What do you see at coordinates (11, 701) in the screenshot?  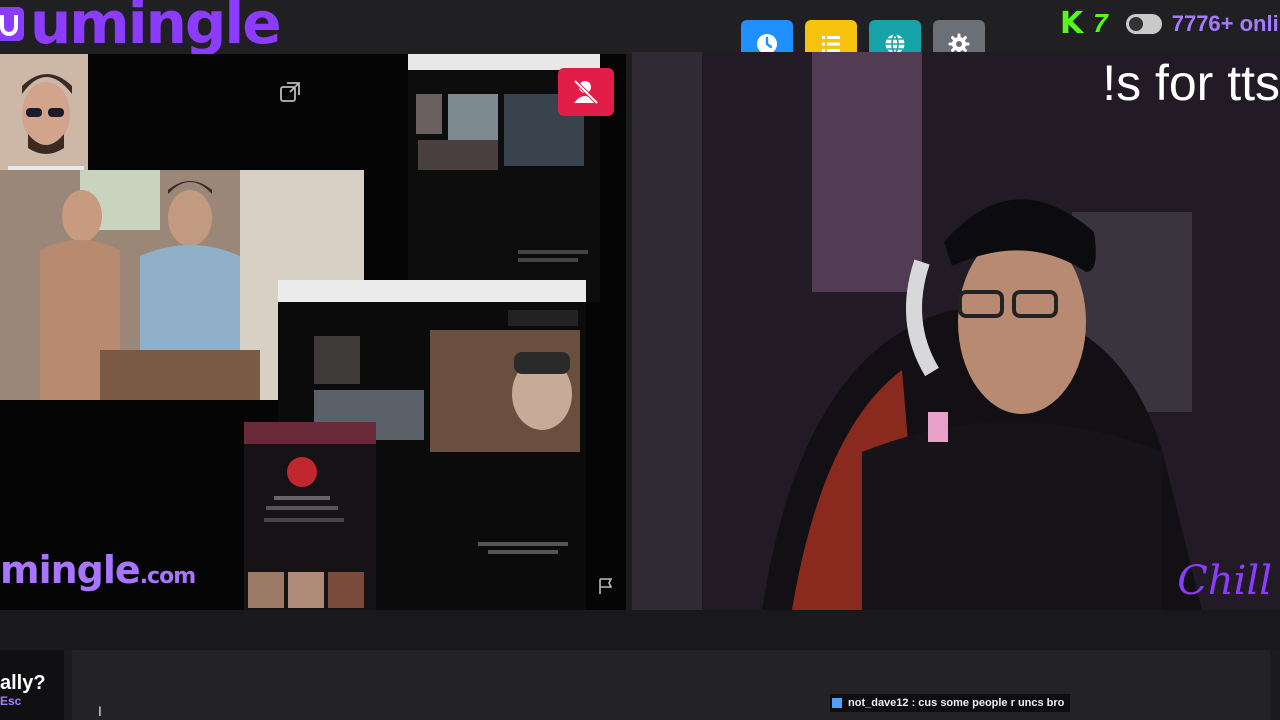 I see `esc-key-hint: Esc` at bounding box center [11, 701].